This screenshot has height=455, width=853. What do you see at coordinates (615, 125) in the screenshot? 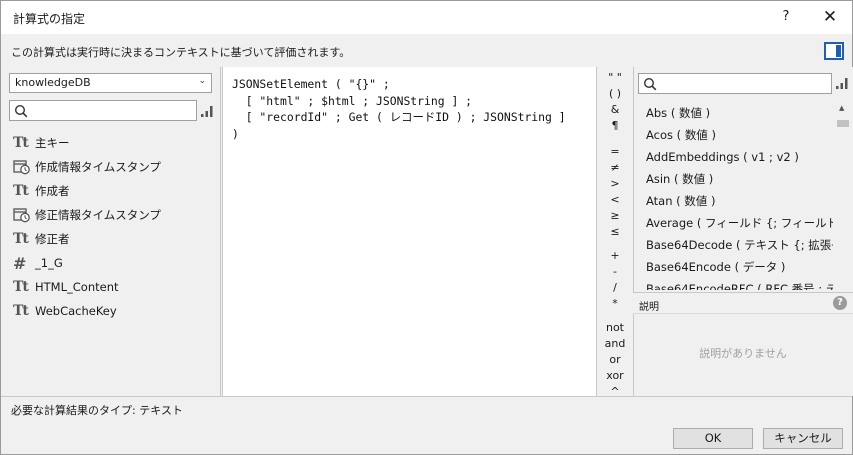
I see `operator-button: ¶` at bounding box center [615, 125].